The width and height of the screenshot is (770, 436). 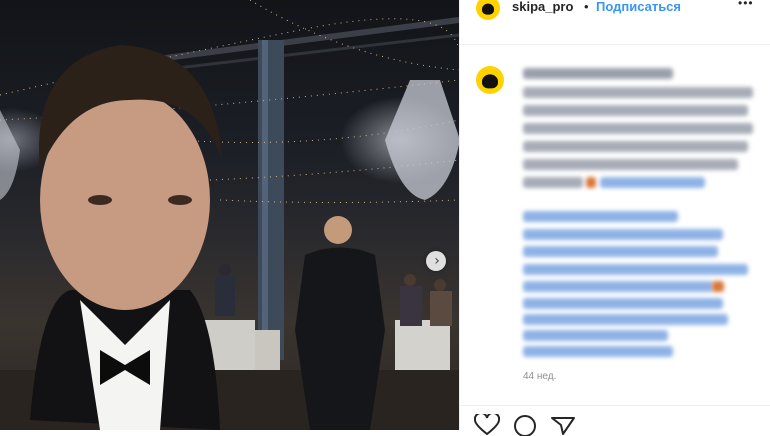 I want to click on actions-divider, so click(x=615, y=405).